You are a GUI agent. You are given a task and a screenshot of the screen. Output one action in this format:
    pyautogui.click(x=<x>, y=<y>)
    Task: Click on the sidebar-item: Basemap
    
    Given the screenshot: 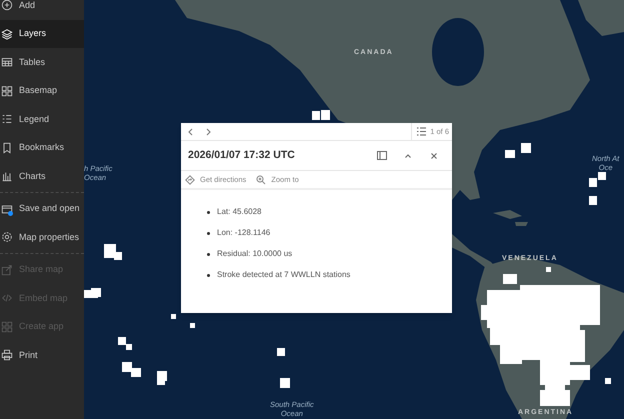 What is the action you would take?
    pyautogui.click(x=42, y=90)
    